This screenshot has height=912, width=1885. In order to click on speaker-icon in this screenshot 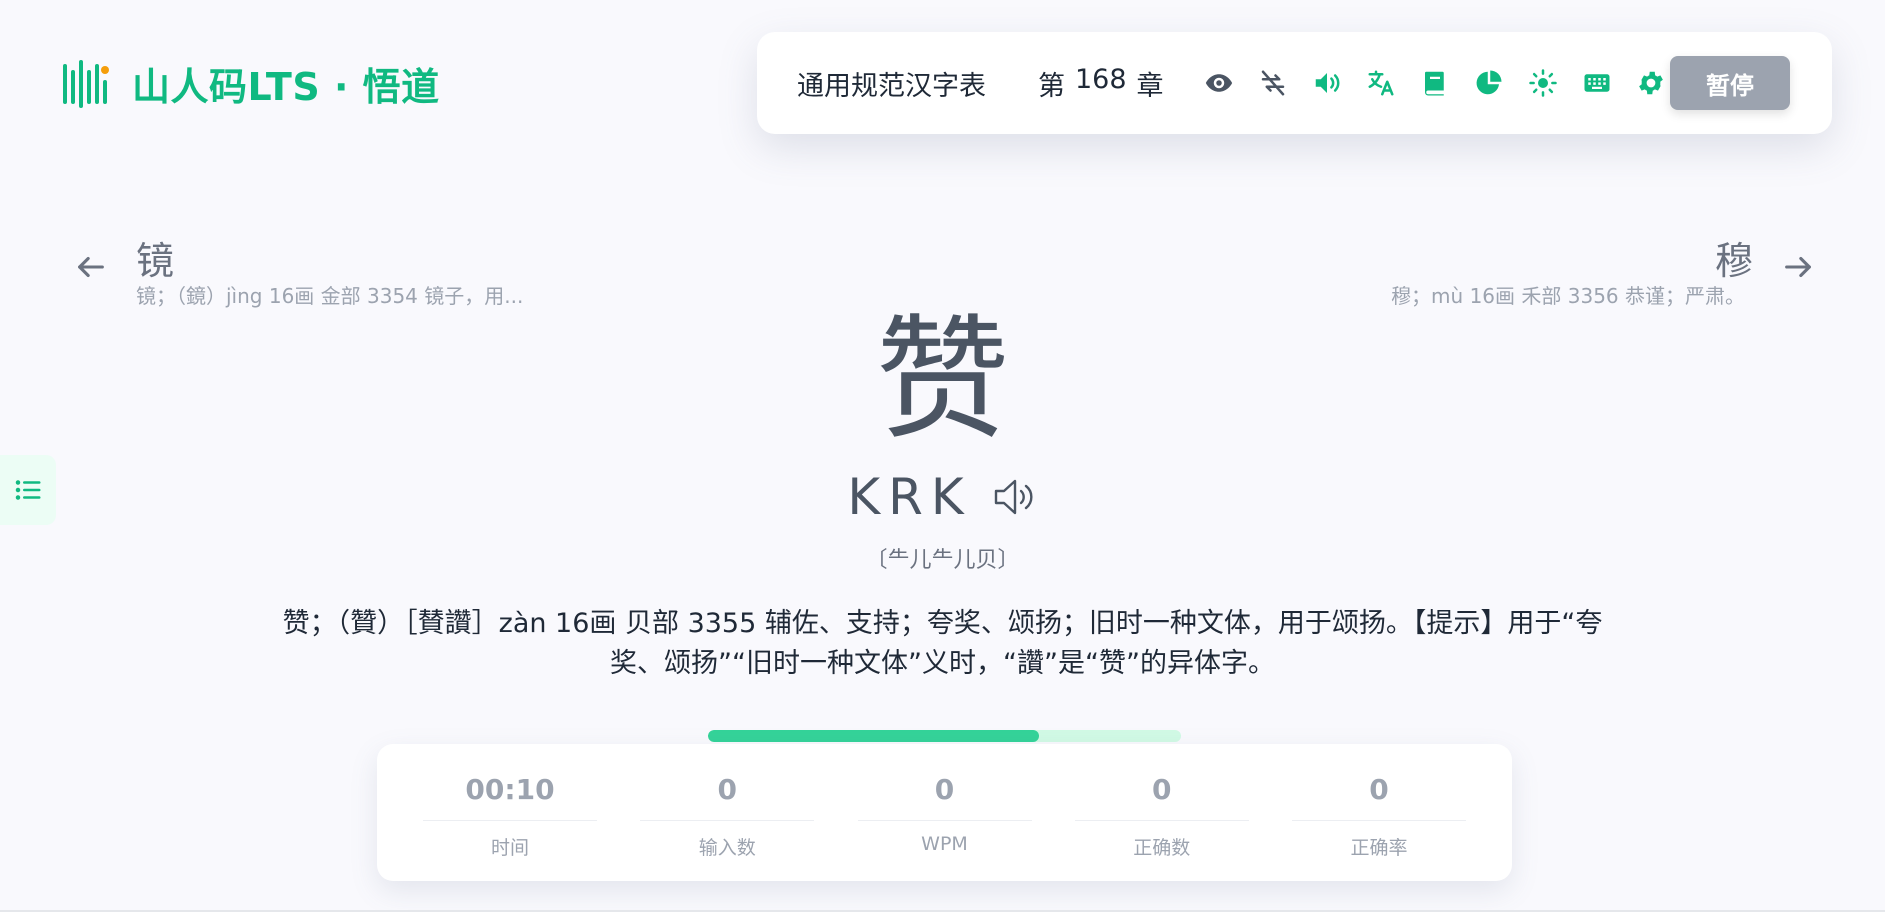, I will do `click(1014, 497)`.